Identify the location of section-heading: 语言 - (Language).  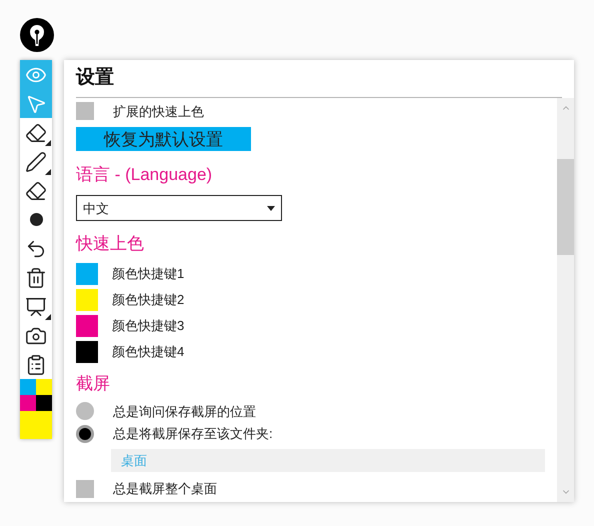
(145, 175).